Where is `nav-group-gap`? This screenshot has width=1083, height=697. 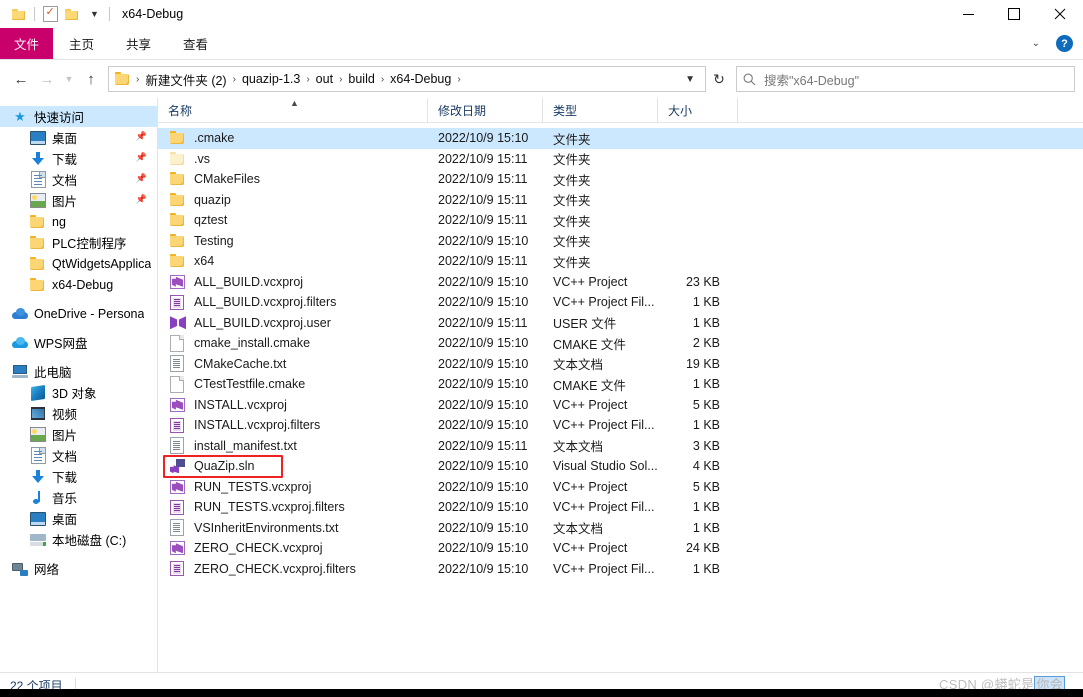
nav-group-gap is located at coordinates (78, 554).